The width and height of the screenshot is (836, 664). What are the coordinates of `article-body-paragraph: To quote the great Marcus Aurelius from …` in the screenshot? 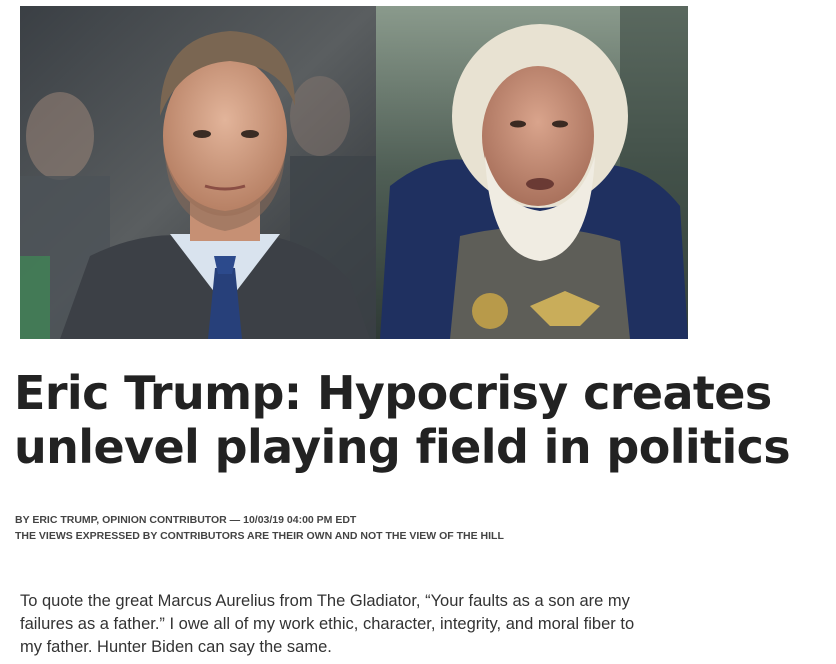 It's located at (327, 624).